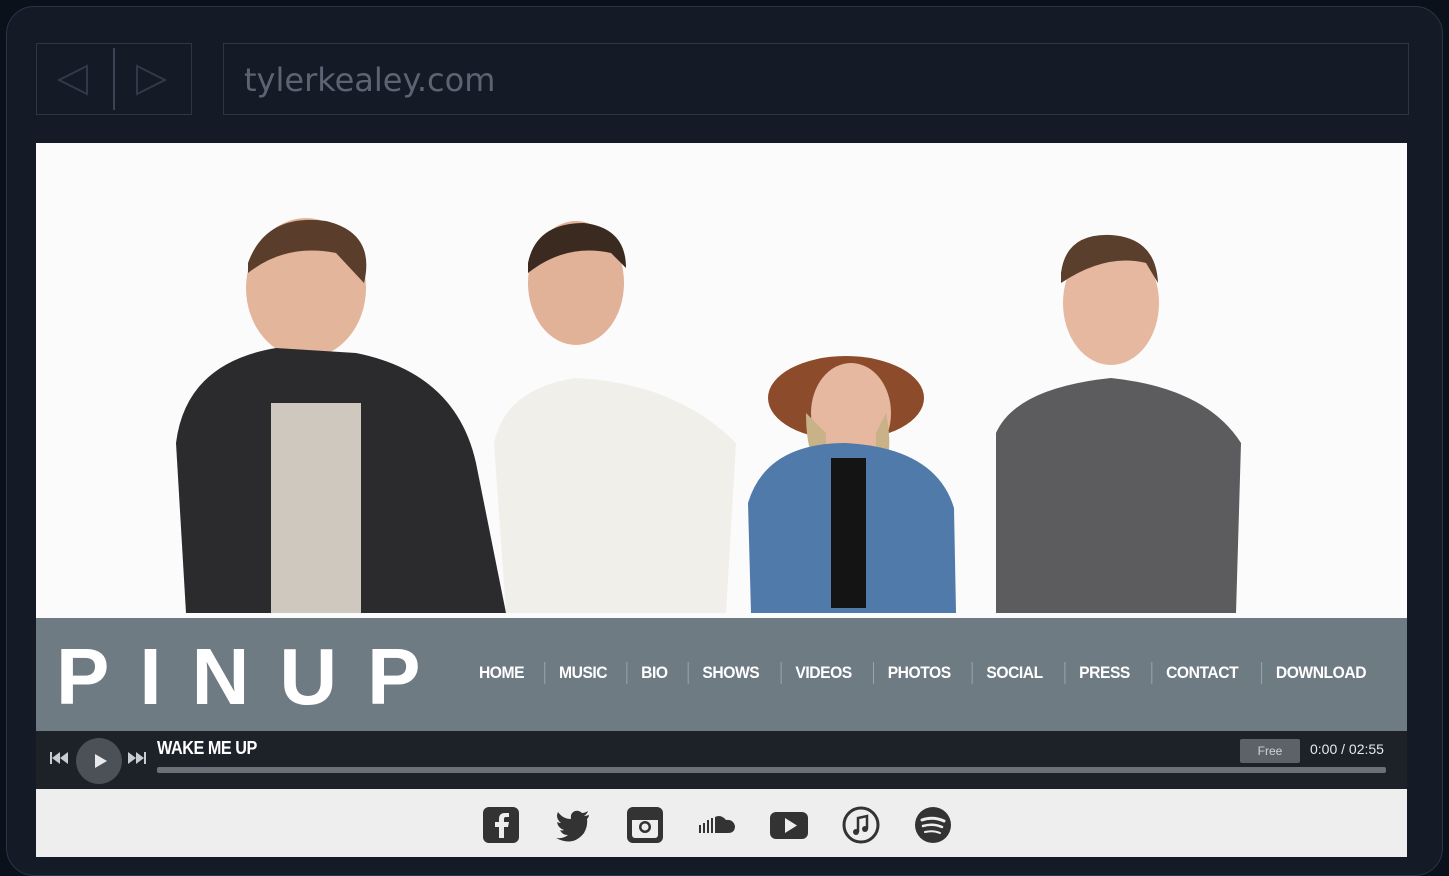  Describe the element at coordinates (501, 825) in the screenshot. I see `facebook-icon` at that location.